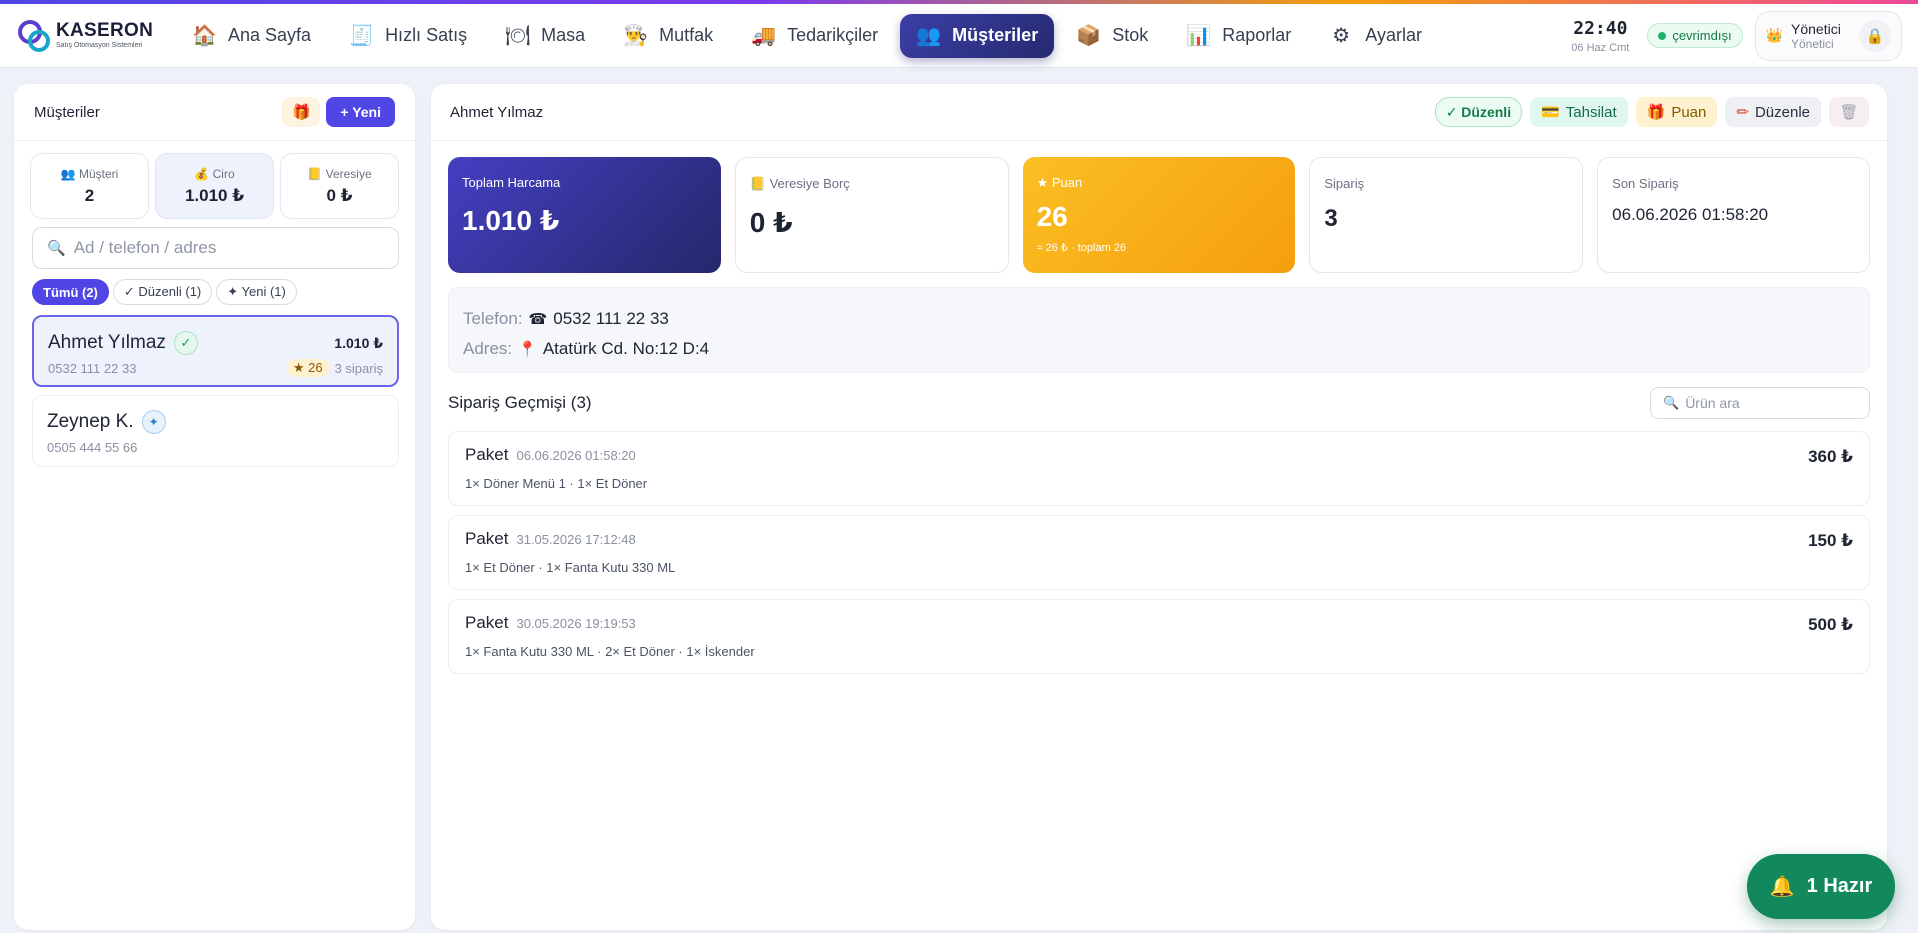 The width and height of the screenshot is (1918, 933). Describe the element at coordinates (1662, 35) in the screenshot. I see `status-dot-icon` at that location.